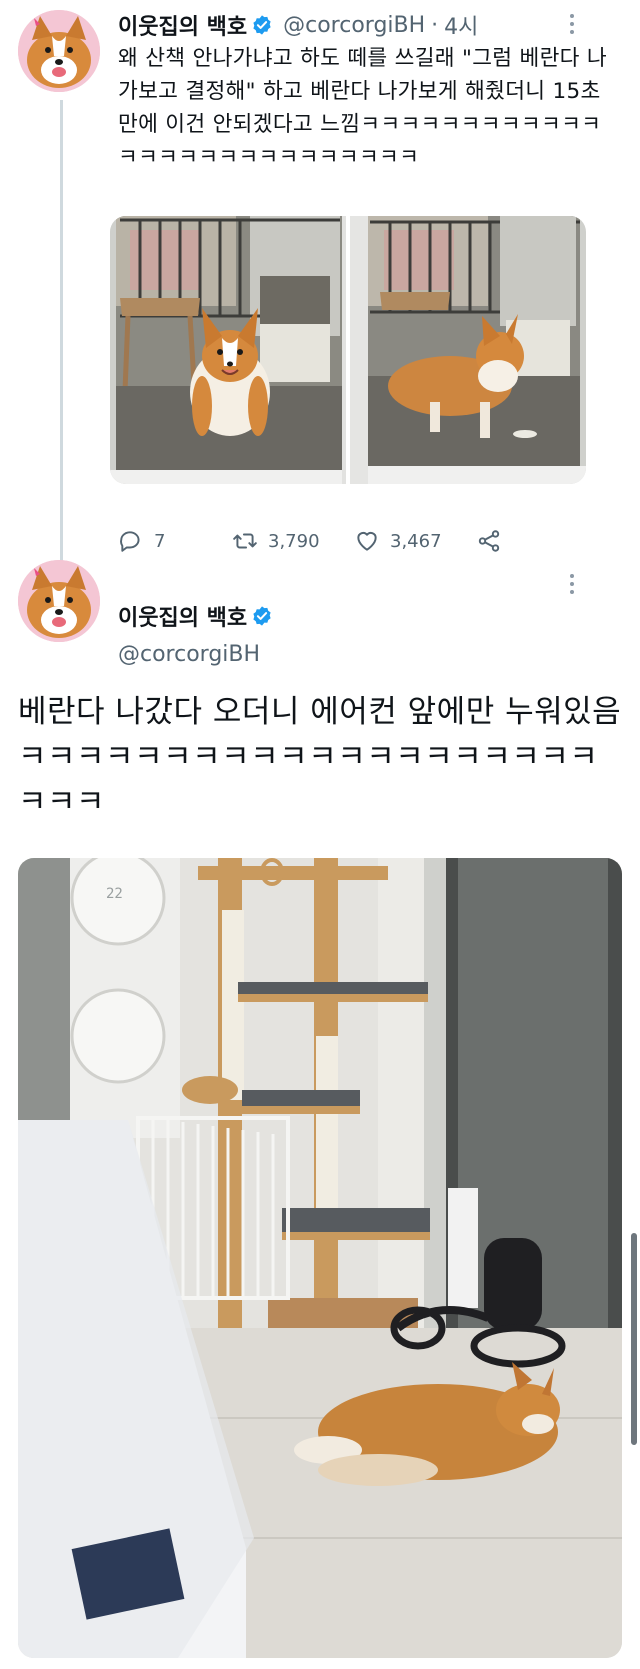  I want to click on reply-button: 7, so click(141, 541).